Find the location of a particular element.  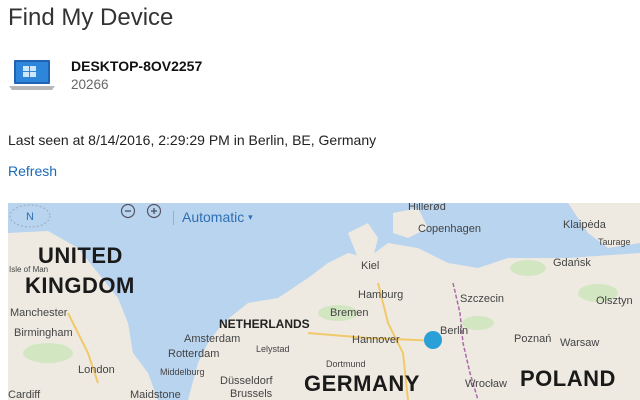

map-label-country: POLAND is located at coordinates (568, 378).